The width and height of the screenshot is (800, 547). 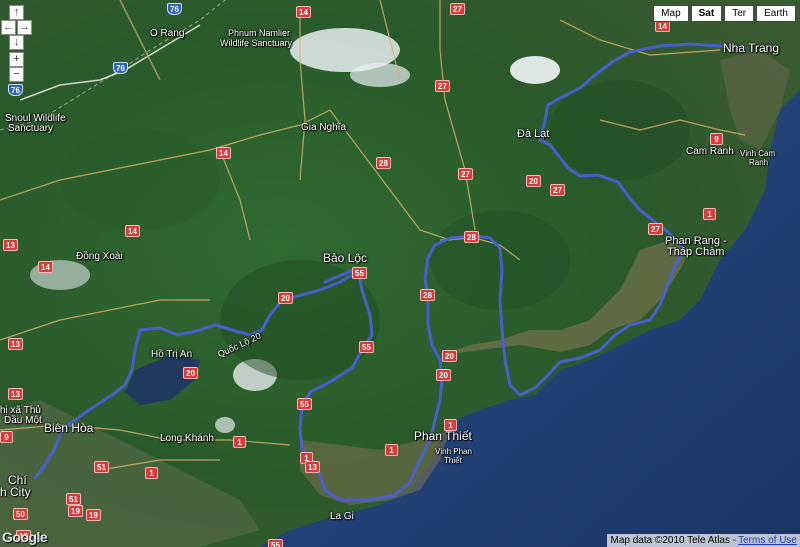 I want to click on pan-right-button: →, so click(x=24, y=27).